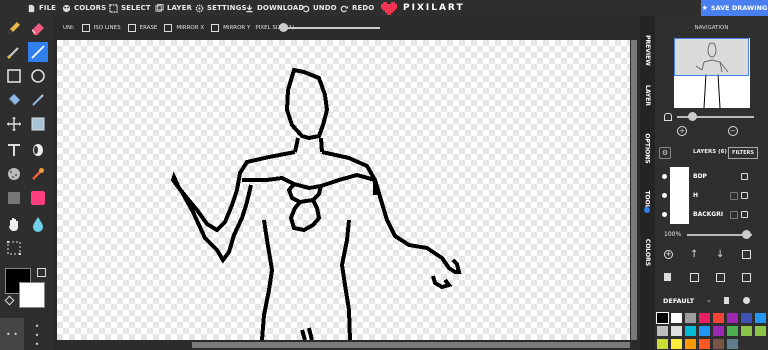  What do you see at coordinates (14, 52) in the screenshot?
I see `brush-tool` at bounding box center [14, 52].